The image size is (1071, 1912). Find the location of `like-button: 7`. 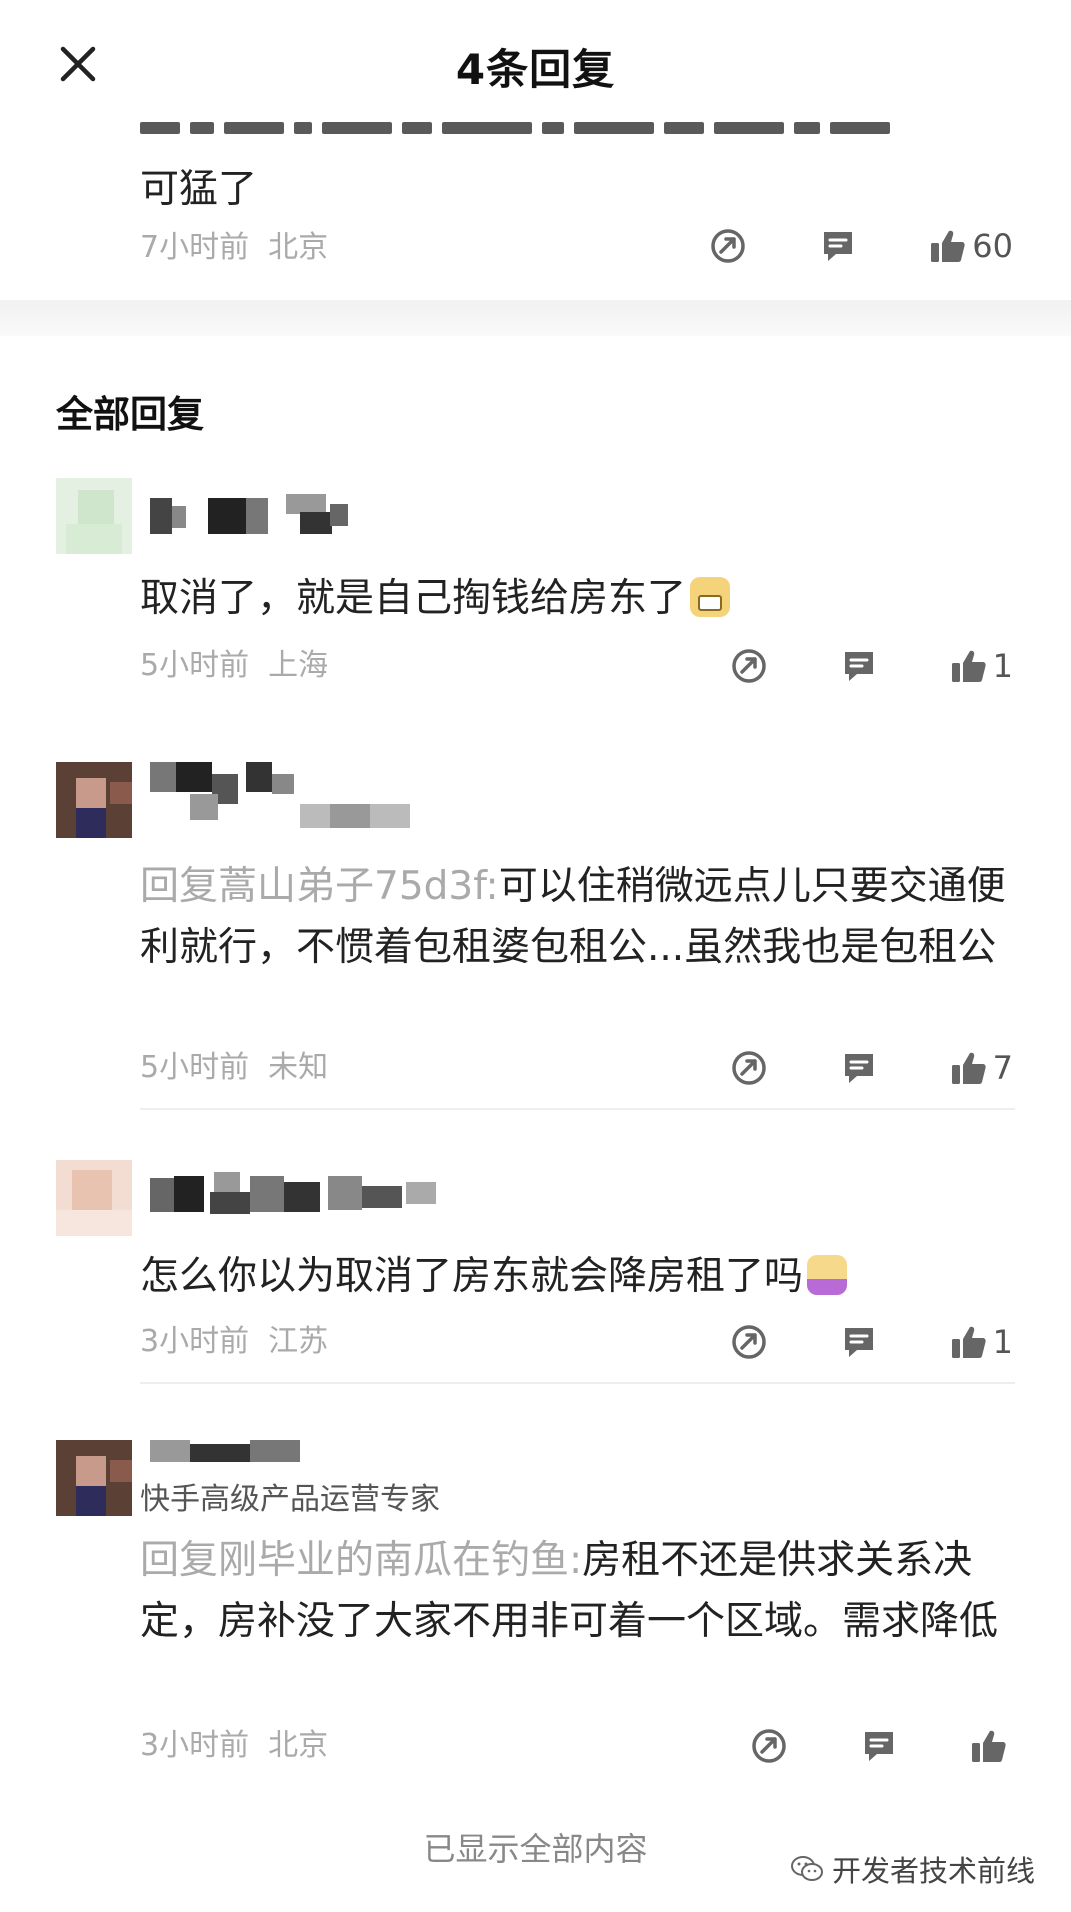

like-button: 7 is located at coordinates (981, 1068).